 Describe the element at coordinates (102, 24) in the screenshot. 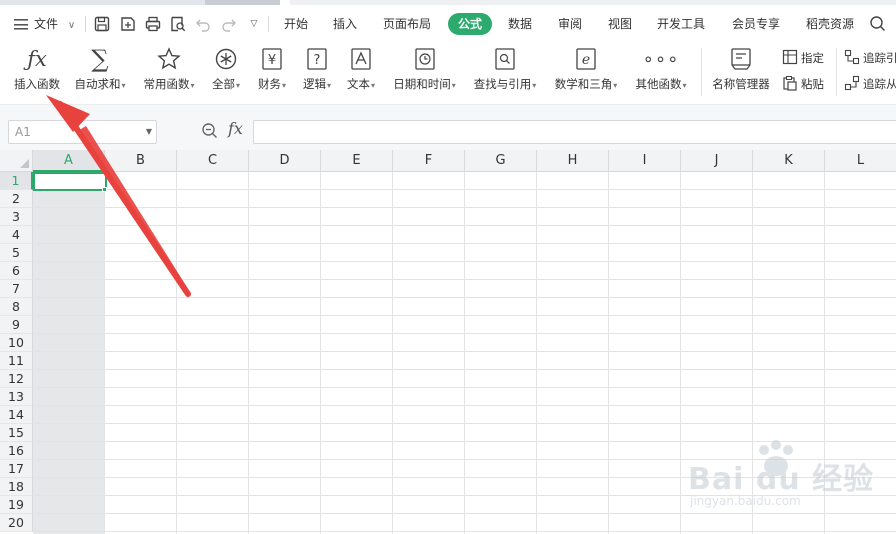

I see `save-icon` at that location.